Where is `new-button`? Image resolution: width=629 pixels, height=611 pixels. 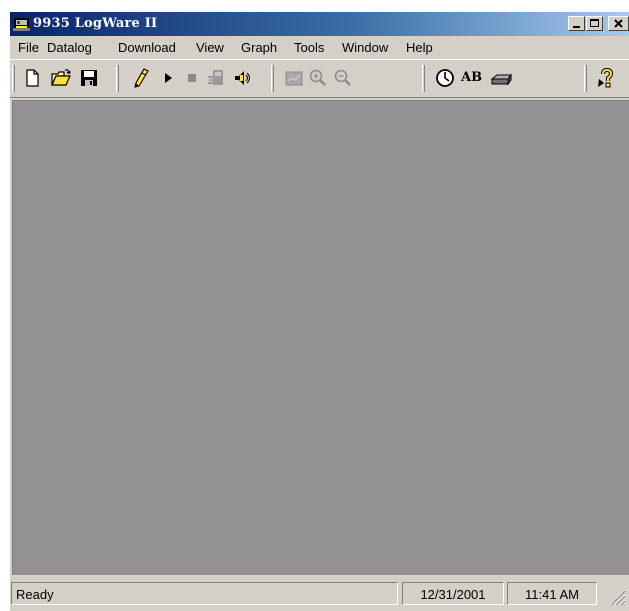 new-button is located at coordinates (32, 78).